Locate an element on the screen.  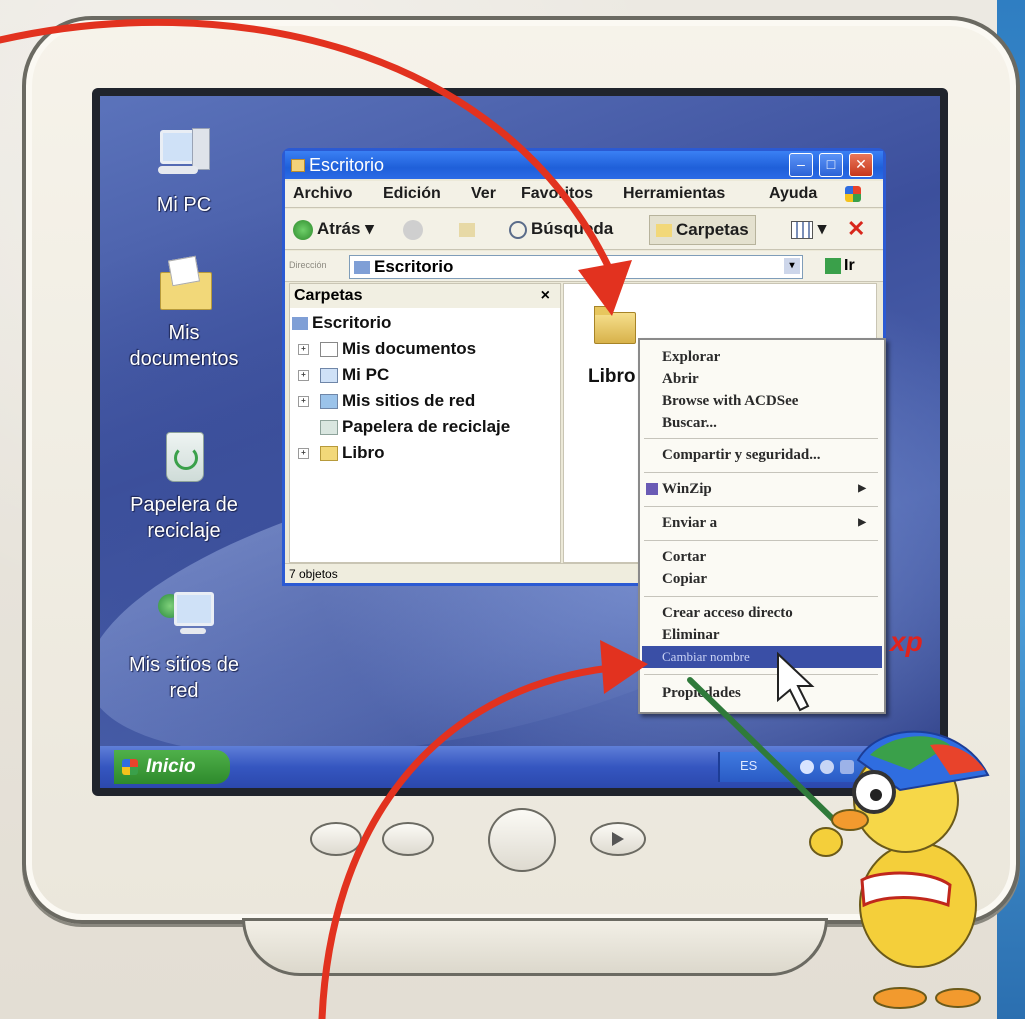
desktop-icon-recycle-bin: Papelera de reciclaje is located at coordinates (184, 485).